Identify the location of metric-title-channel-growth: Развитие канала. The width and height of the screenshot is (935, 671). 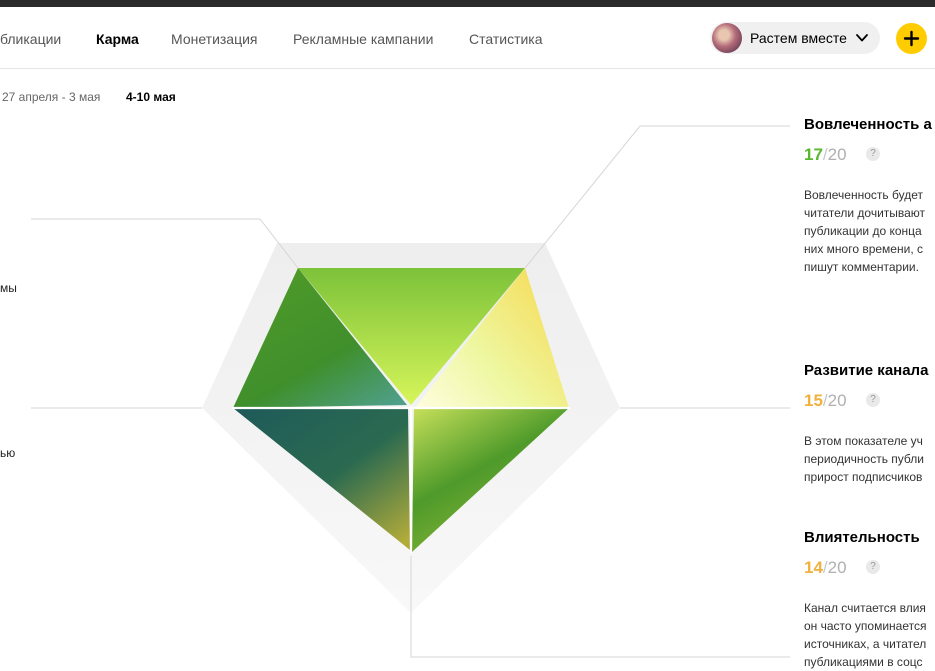
(866, 370).